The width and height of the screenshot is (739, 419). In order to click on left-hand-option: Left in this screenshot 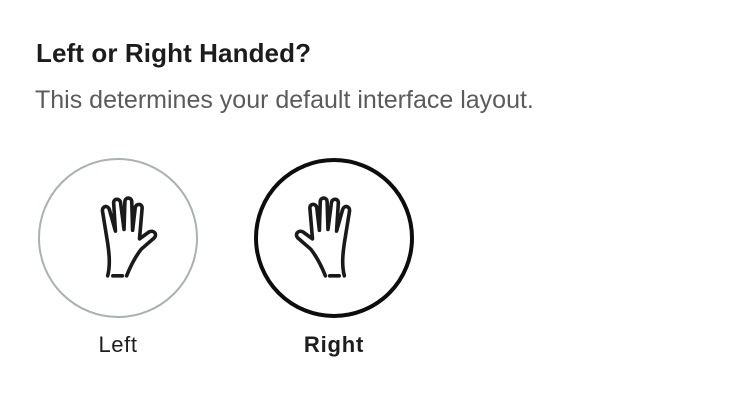, I will do `click(118, 258)`.